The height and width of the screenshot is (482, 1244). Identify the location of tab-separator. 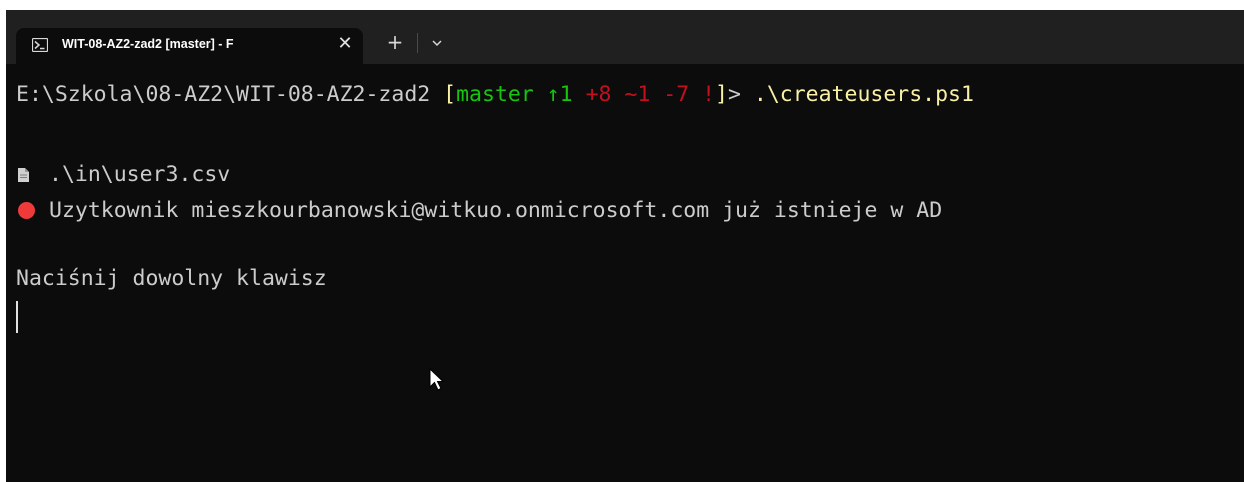
(417, 43).